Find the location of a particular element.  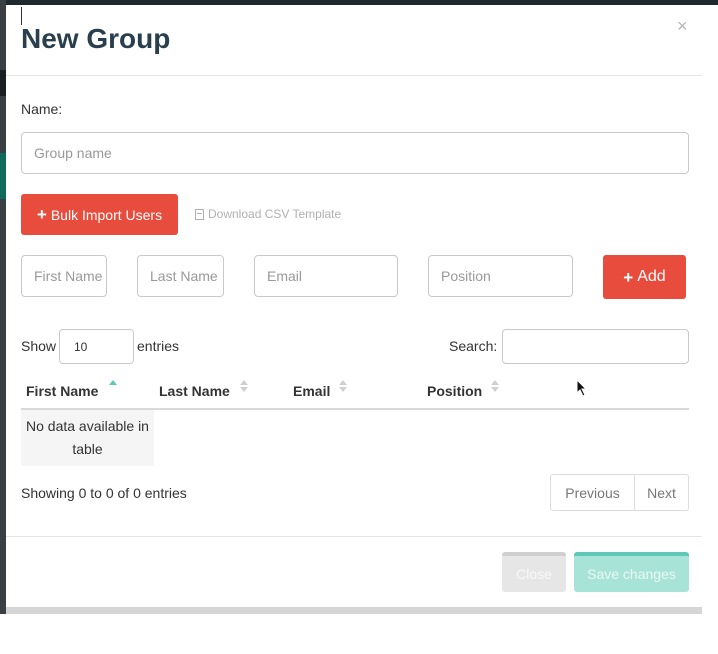

search-label: Search: is located at coordinates (473, 346).